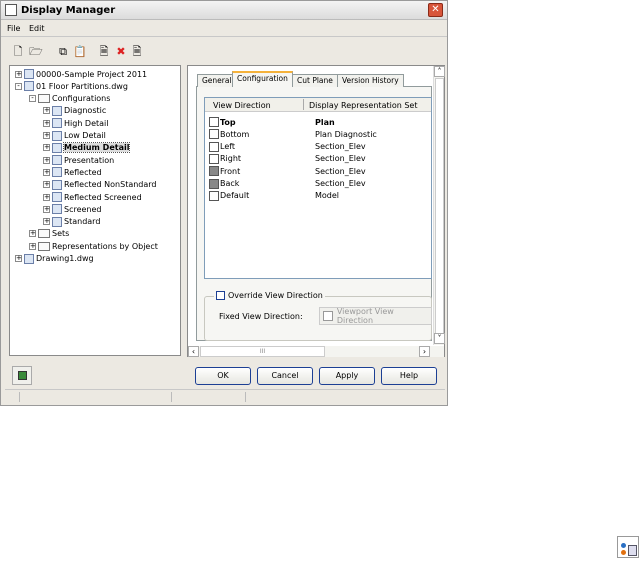 The height and width of the screenshot is (562, 642). I want to click on display-config-button, so click(22, 375).